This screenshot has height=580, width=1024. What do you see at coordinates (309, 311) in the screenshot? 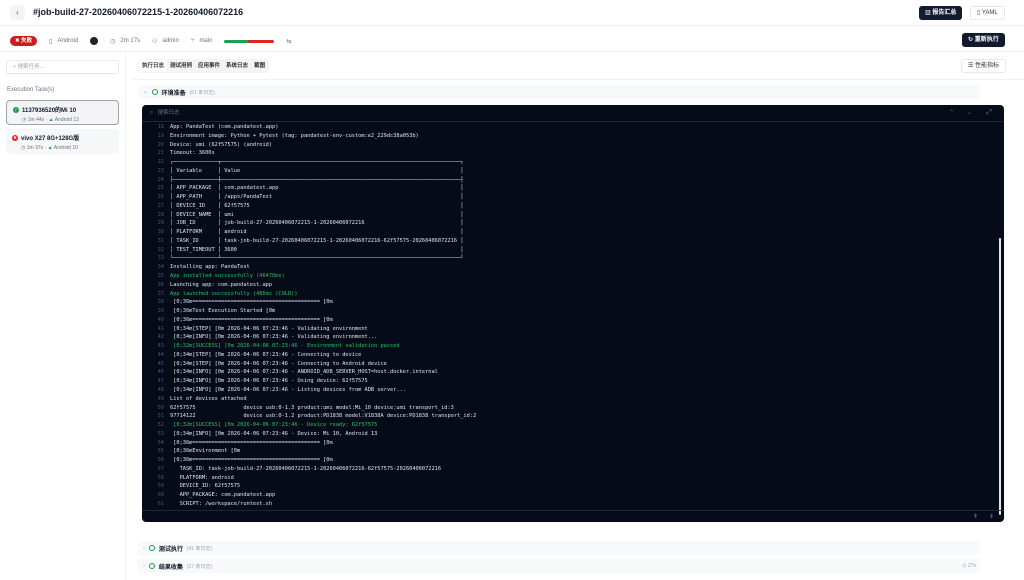
I see `log-line: 39 [0;36mTest Execution Started [0m` at bounding box center [309, 311].